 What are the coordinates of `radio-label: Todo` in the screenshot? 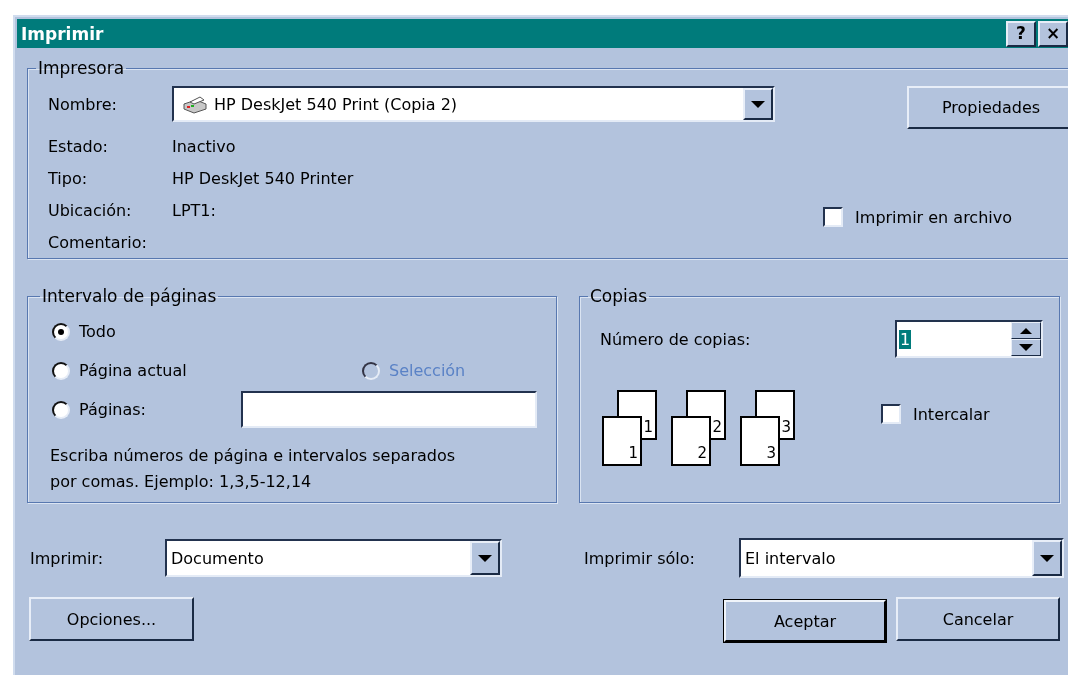 It's located at (97, 331).